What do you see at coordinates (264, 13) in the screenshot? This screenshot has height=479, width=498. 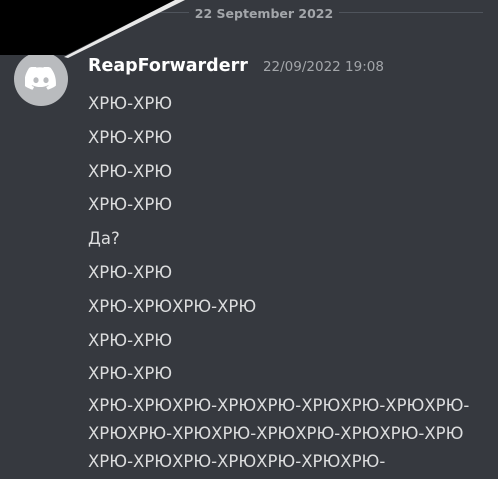 I see `date-divider-label: 22 September 2022` at bounding box center [264, 13].